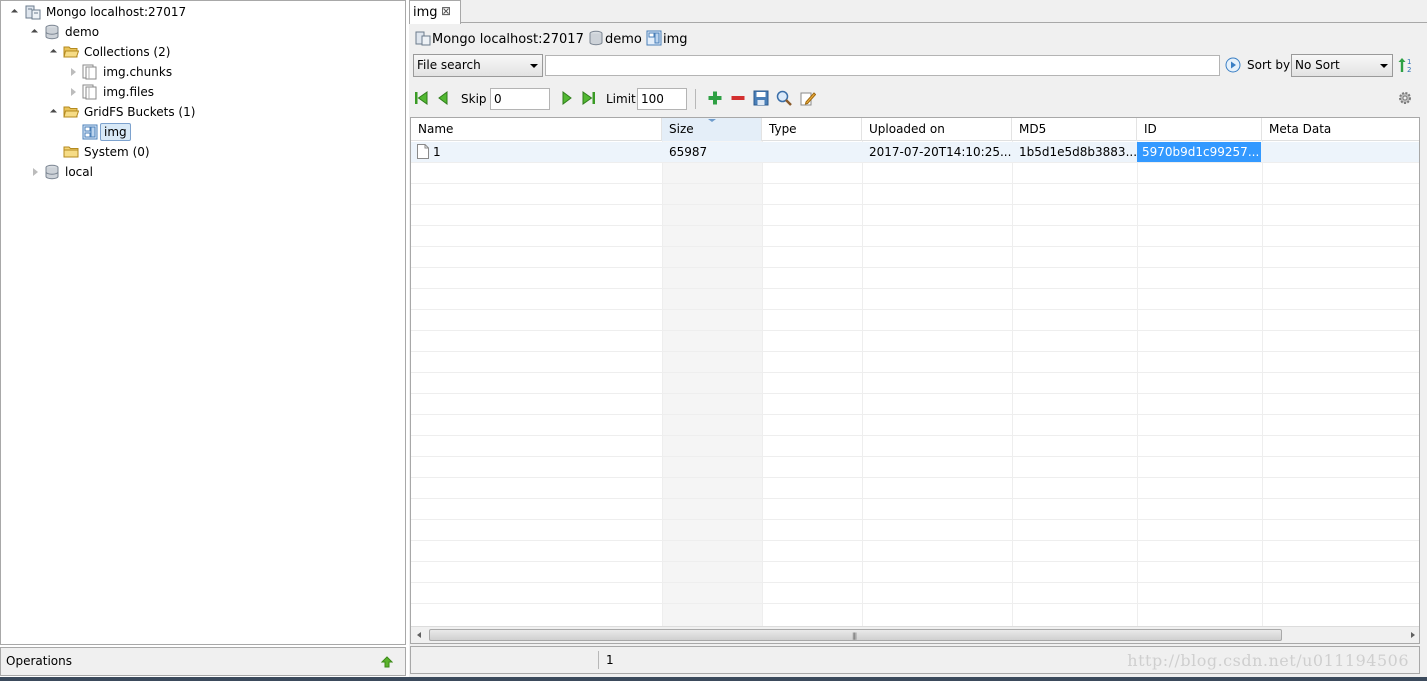 This screenshot has height=681, width=1427. Describe the element at coordinates (446, 11) in the screenshot. I see `close-icon: ⊠` at that location.